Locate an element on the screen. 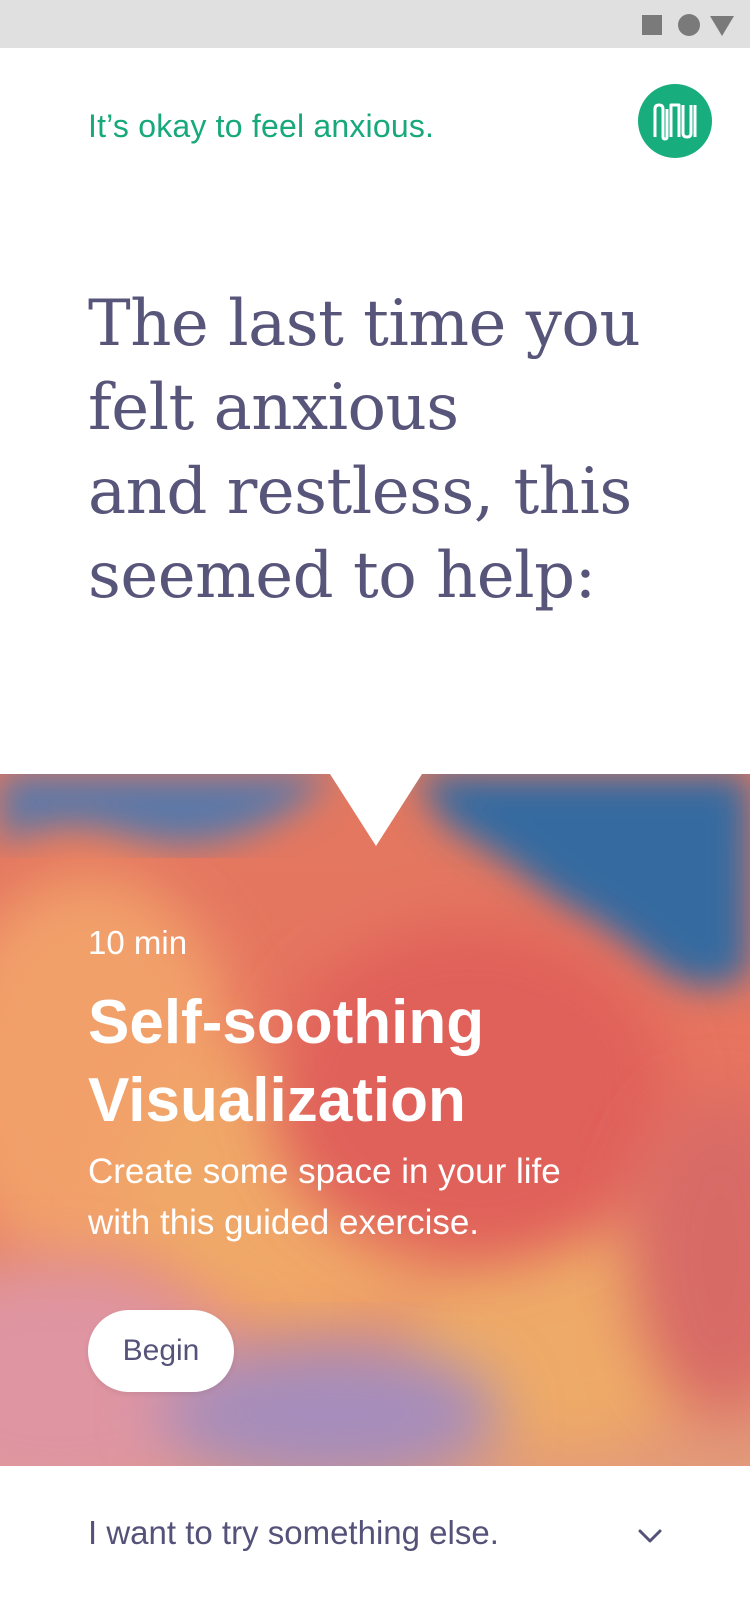  circle-icon is located at coordinates (689, 25).